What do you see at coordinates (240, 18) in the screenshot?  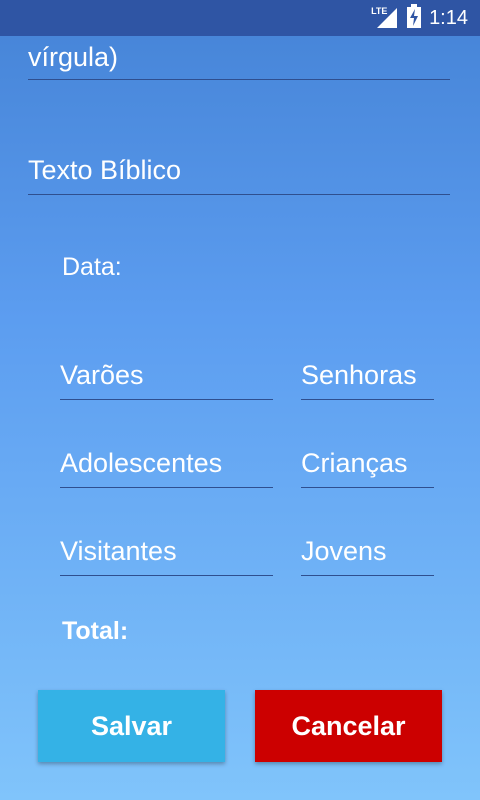 I see `status-bar: LTE 1:14` at bounding box center [240, 18].